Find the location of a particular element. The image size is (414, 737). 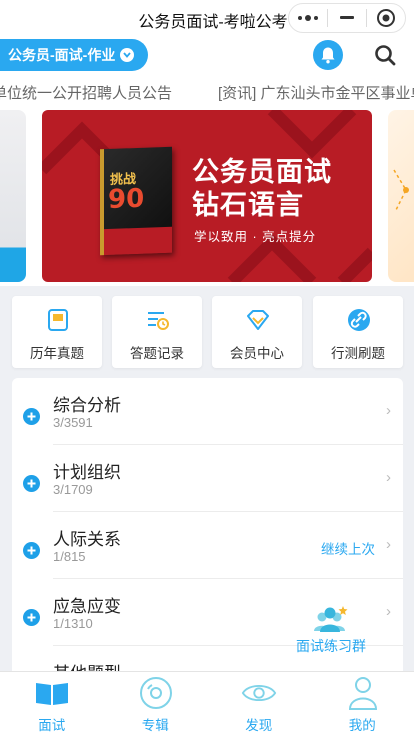

mini-program-capsule is located at coordinates (347, 18).